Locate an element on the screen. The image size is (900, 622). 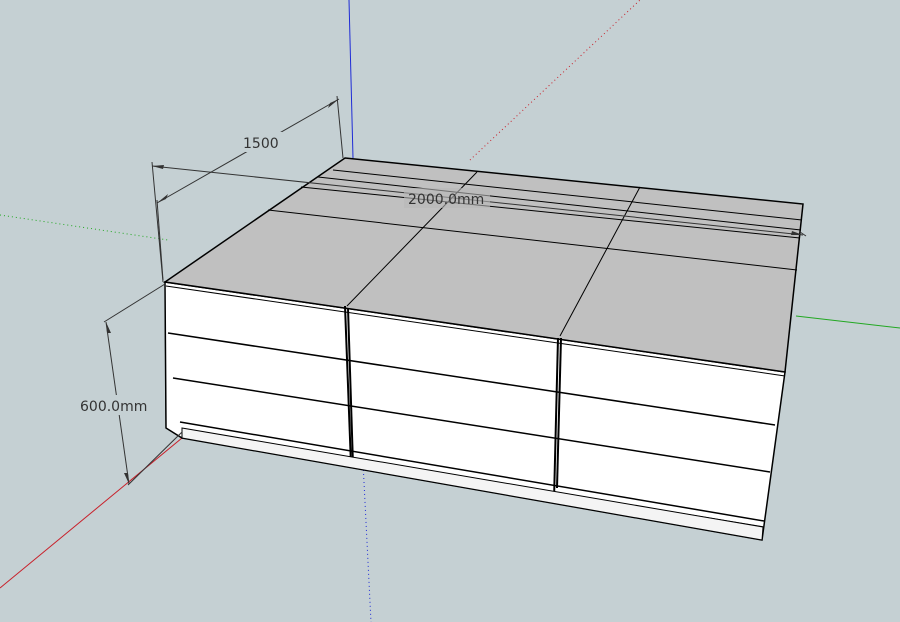
width-label: 2000.0mm is located at coordinates (446, 200).